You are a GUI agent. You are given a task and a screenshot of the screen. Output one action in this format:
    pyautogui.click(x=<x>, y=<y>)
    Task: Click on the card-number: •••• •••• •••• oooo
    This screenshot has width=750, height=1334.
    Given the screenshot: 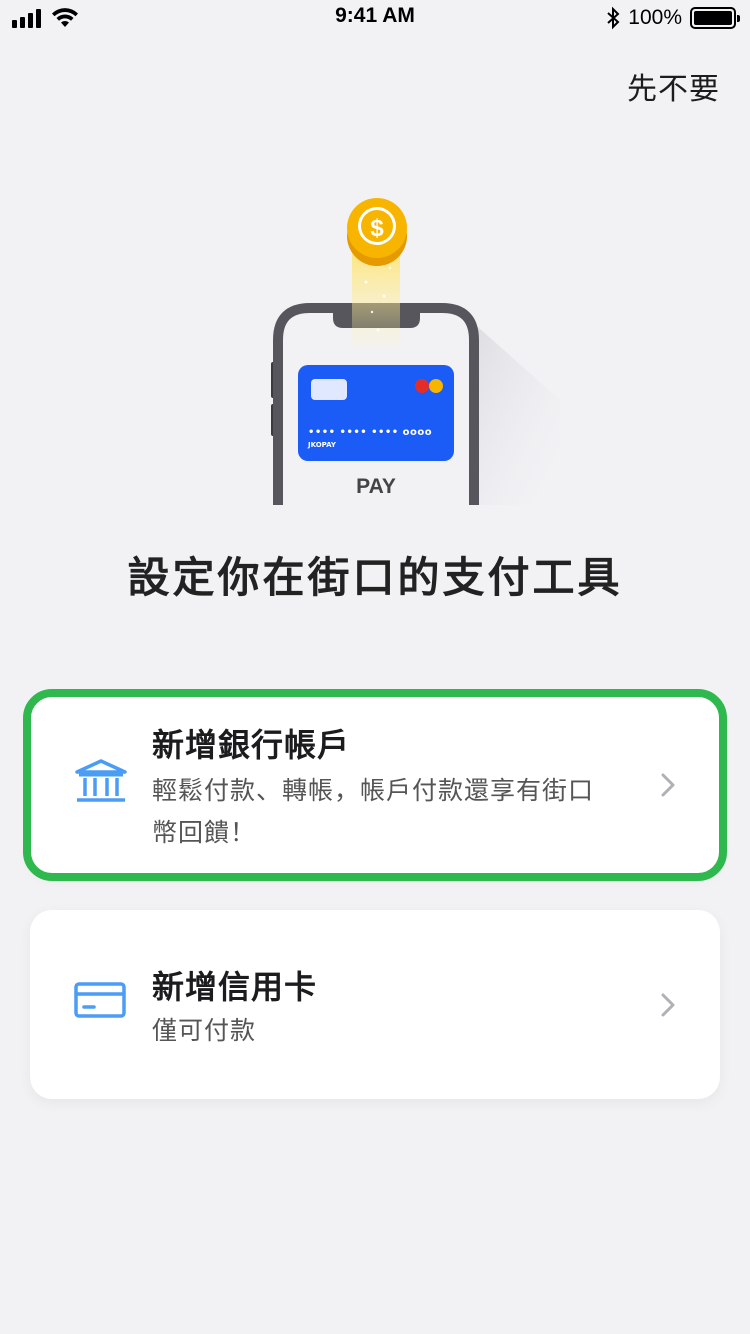 What is the action you would take?
    pyautogui.click(x=370, y=432)
    